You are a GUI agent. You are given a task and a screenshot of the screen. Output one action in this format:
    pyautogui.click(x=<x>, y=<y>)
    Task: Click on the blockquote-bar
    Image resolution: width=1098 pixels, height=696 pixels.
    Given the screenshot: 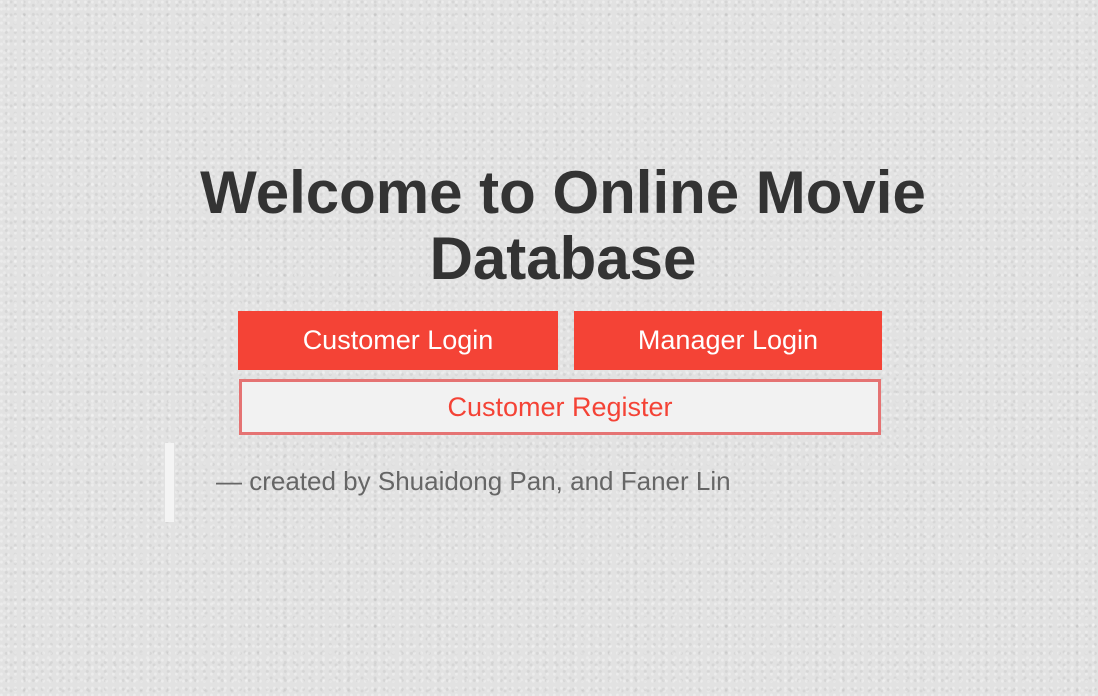 What is the action you would take?
    pyautogui.click(x=169, y=482)
    